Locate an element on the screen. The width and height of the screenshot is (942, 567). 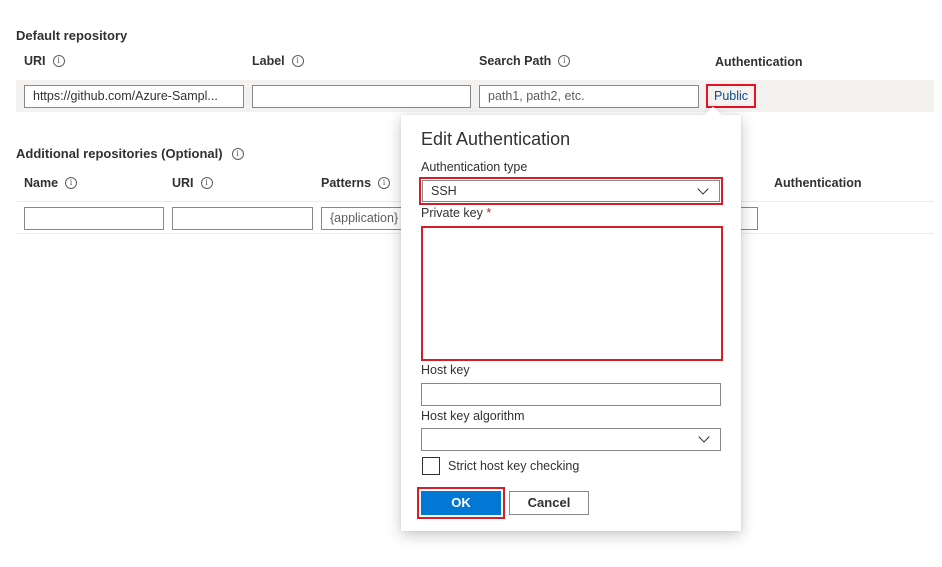
strict-host-key-checkbox is located at coordinates (431, 466).